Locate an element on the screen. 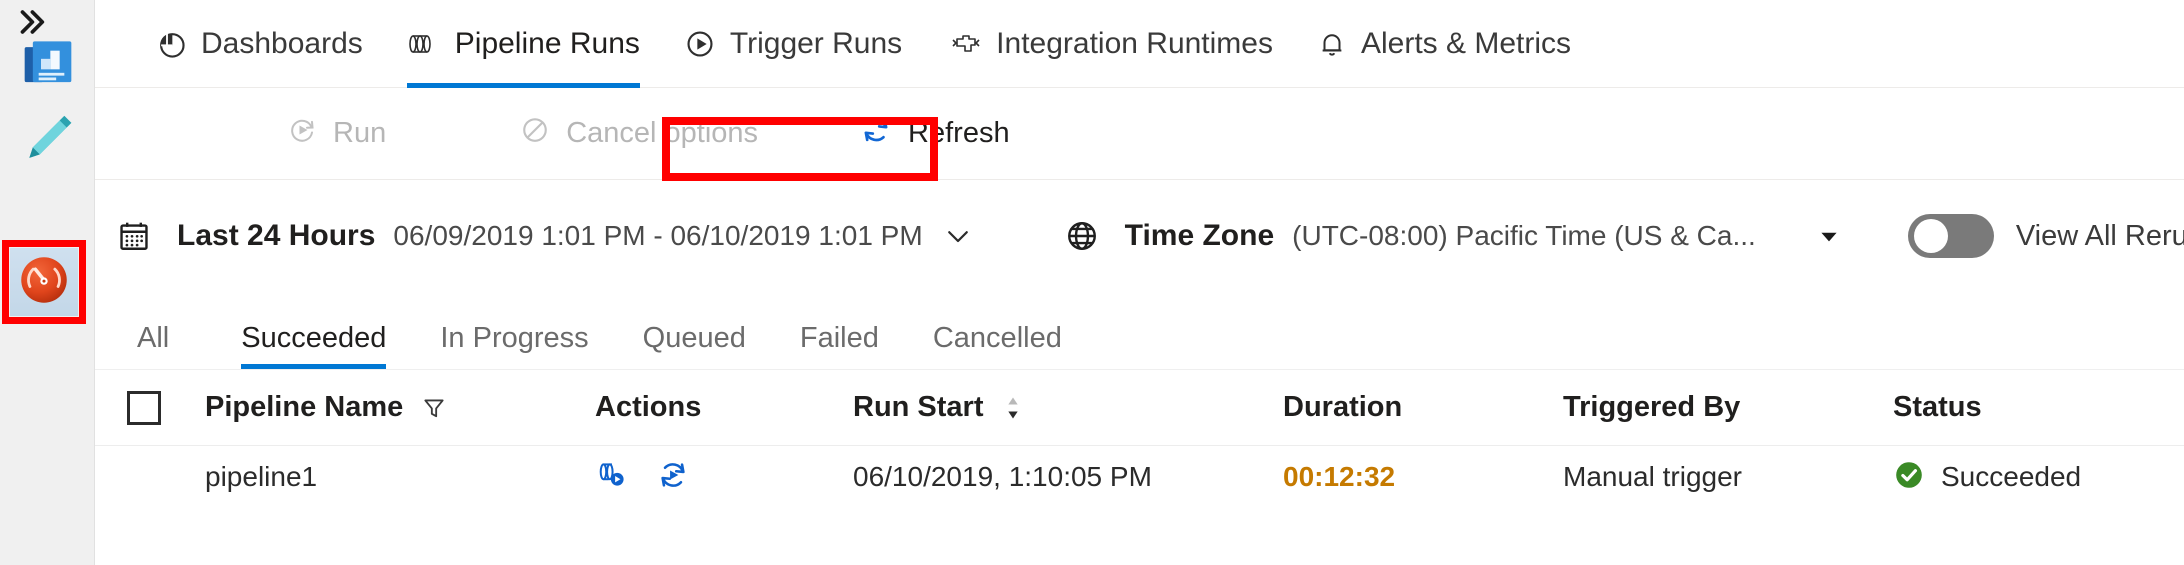  tab-pipeline-runs: Pipeline Runs is located at coordinates (523, 44).